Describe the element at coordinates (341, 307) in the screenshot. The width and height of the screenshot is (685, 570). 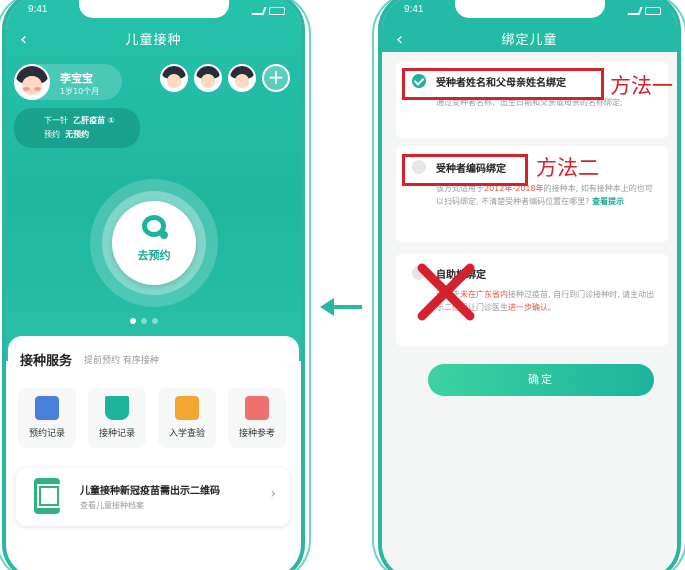
I see `arrow-left-icon` at that location.